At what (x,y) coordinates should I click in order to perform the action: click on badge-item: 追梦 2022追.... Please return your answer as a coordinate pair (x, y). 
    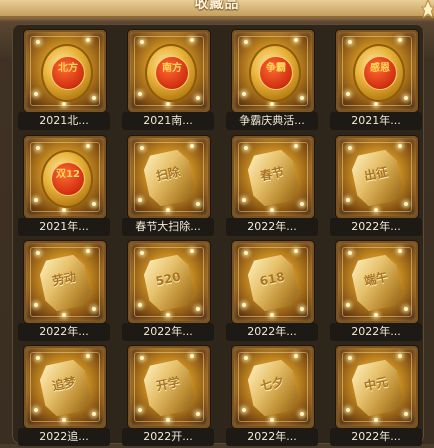
    Looking at the image, I should click on (68, 396).